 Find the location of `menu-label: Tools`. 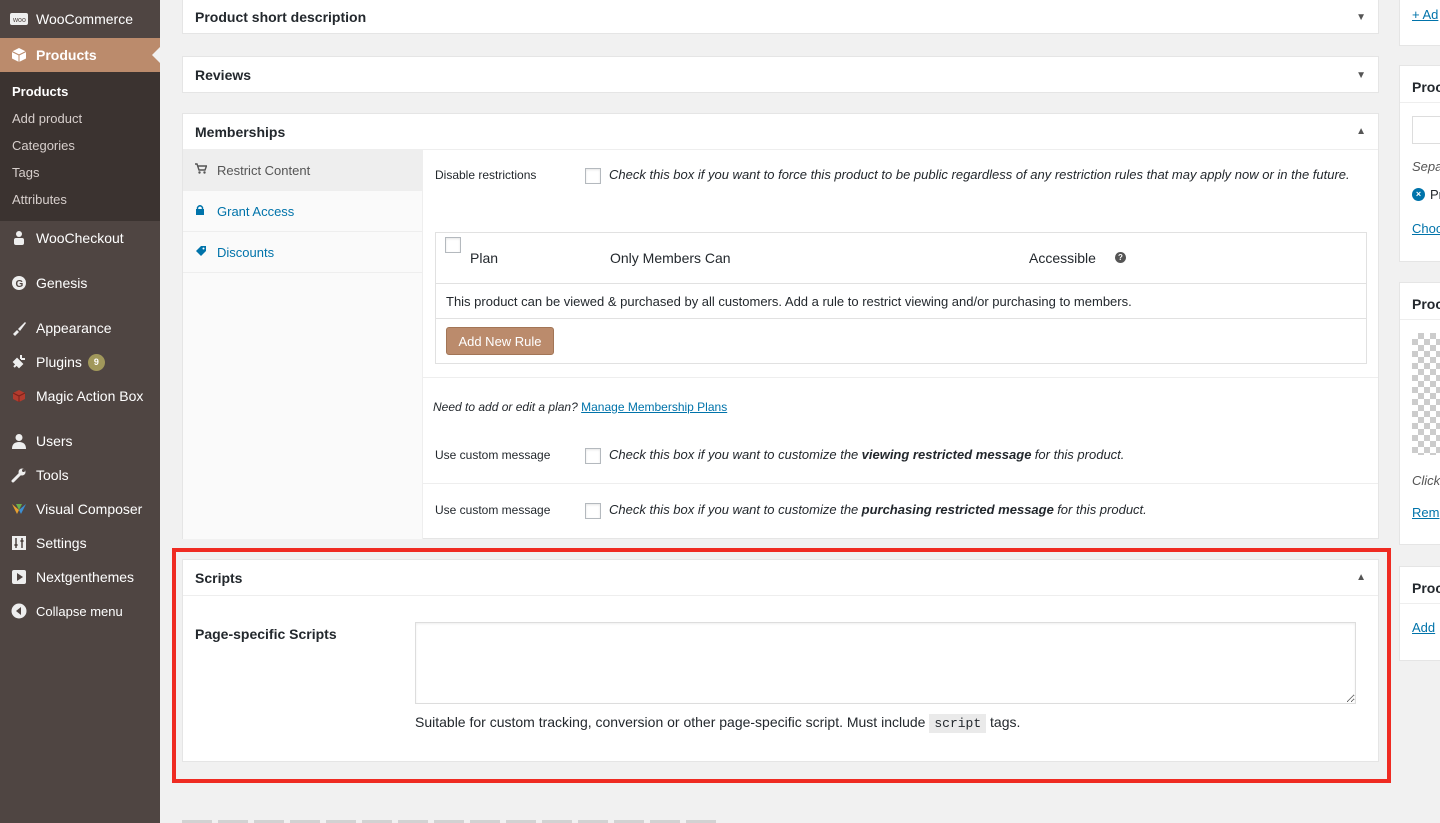

menu-label: Tools is located at coordinates (52, 475).